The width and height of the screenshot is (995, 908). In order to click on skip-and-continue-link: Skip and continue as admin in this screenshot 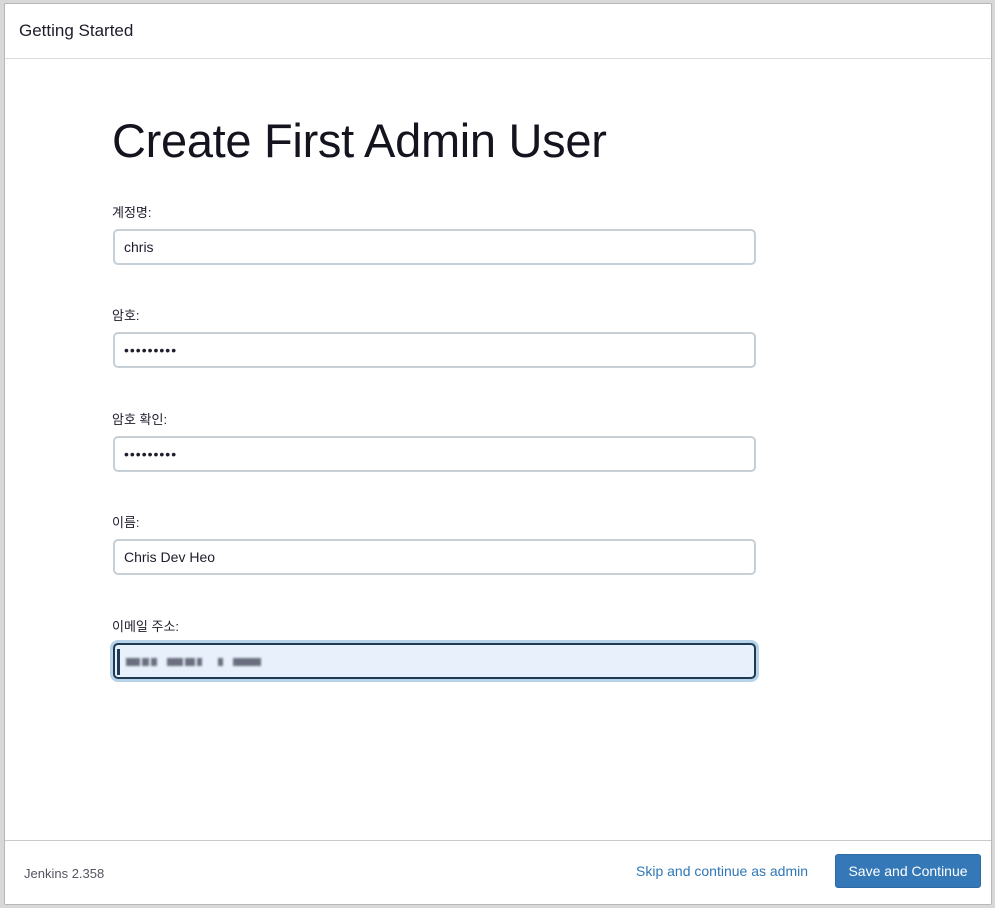, I will do `click(722, 871)`.